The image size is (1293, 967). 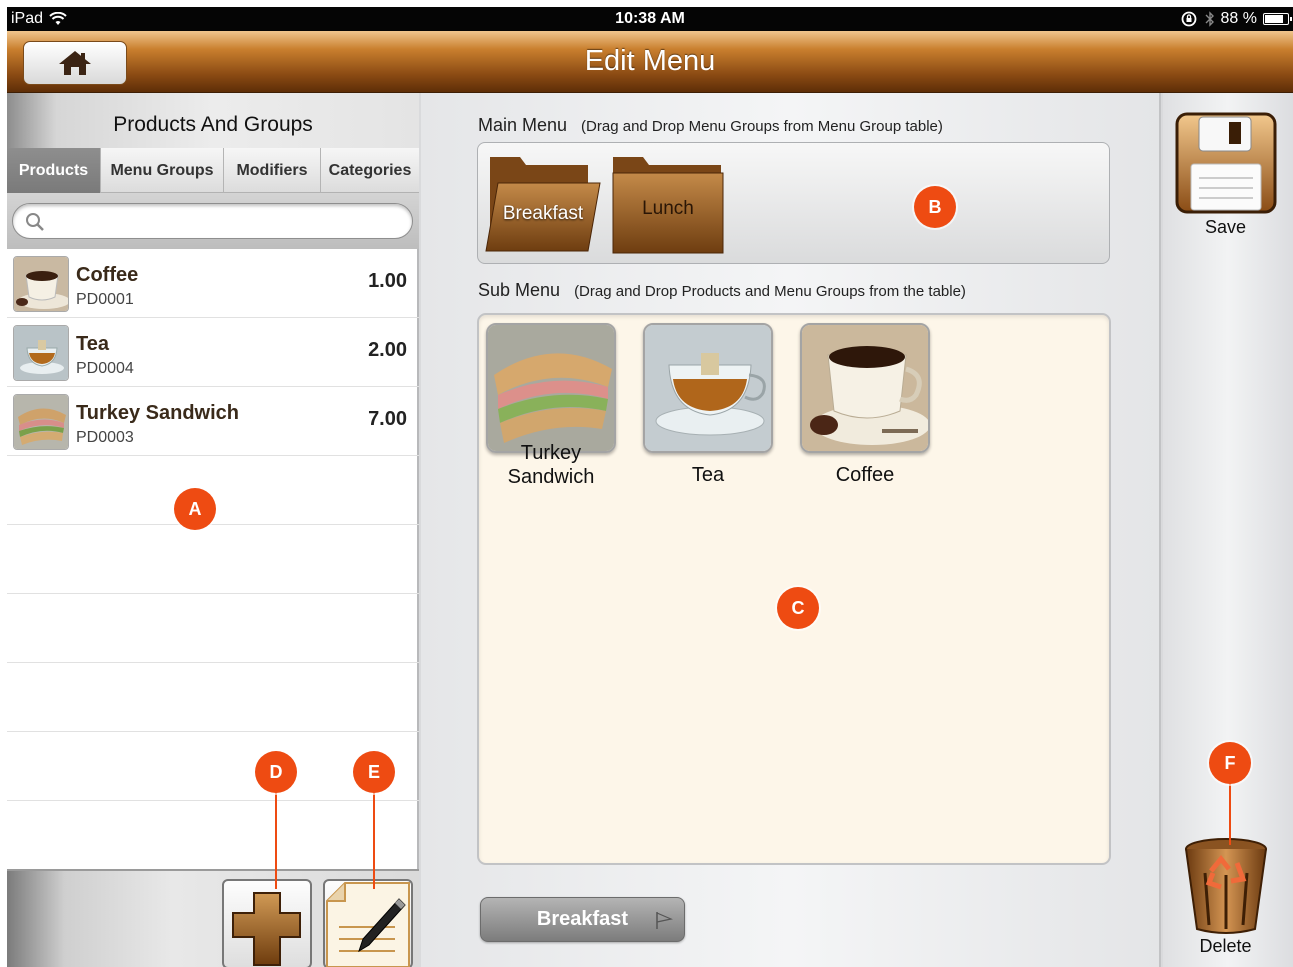 I want to click on tab-products: Products, so click(x=54, y=170).